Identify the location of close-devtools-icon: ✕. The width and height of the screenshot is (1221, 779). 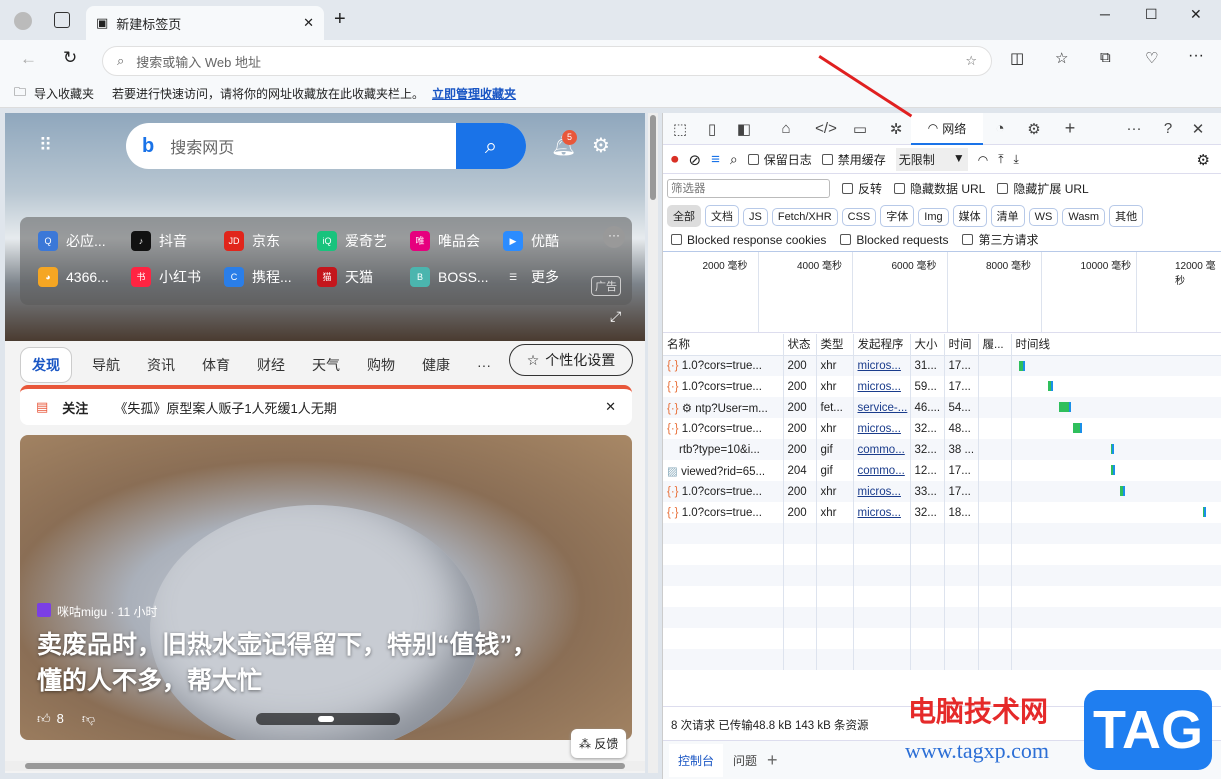
(1198, 129).